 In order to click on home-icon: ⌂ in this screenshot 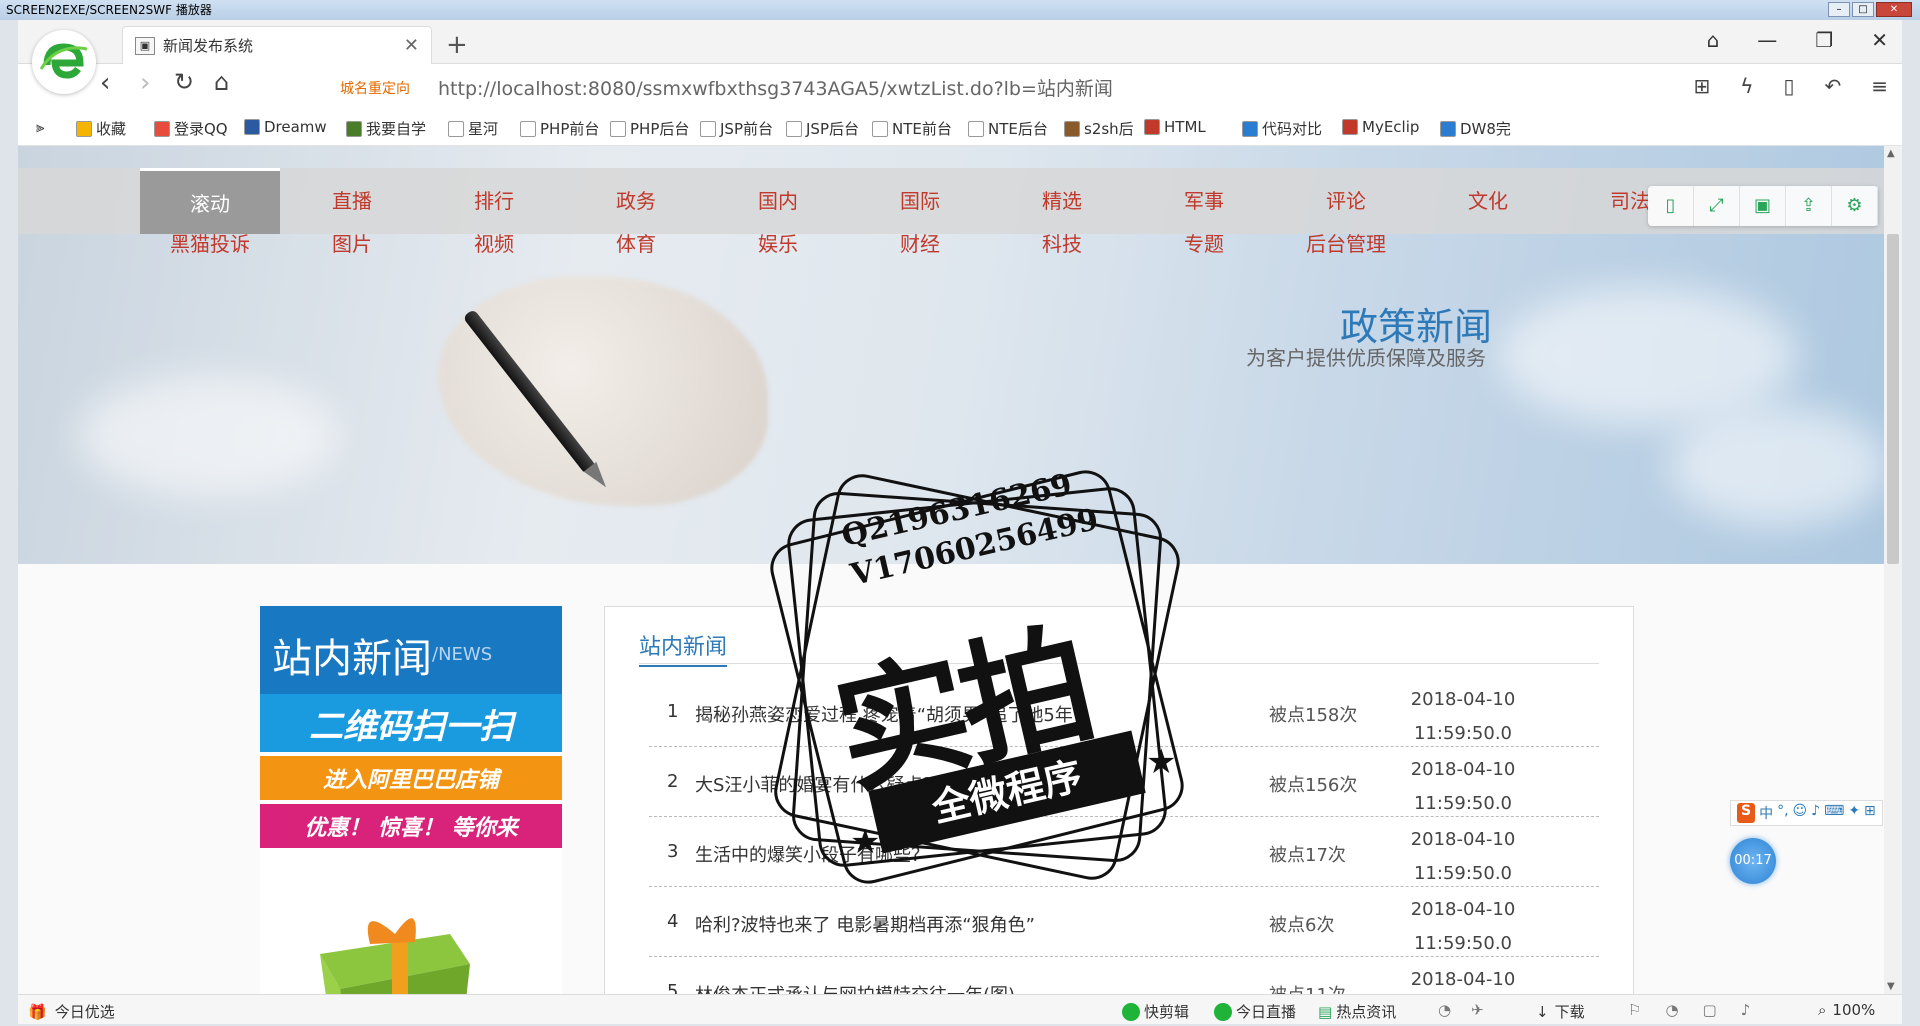, I will do `click(221, 82)`.